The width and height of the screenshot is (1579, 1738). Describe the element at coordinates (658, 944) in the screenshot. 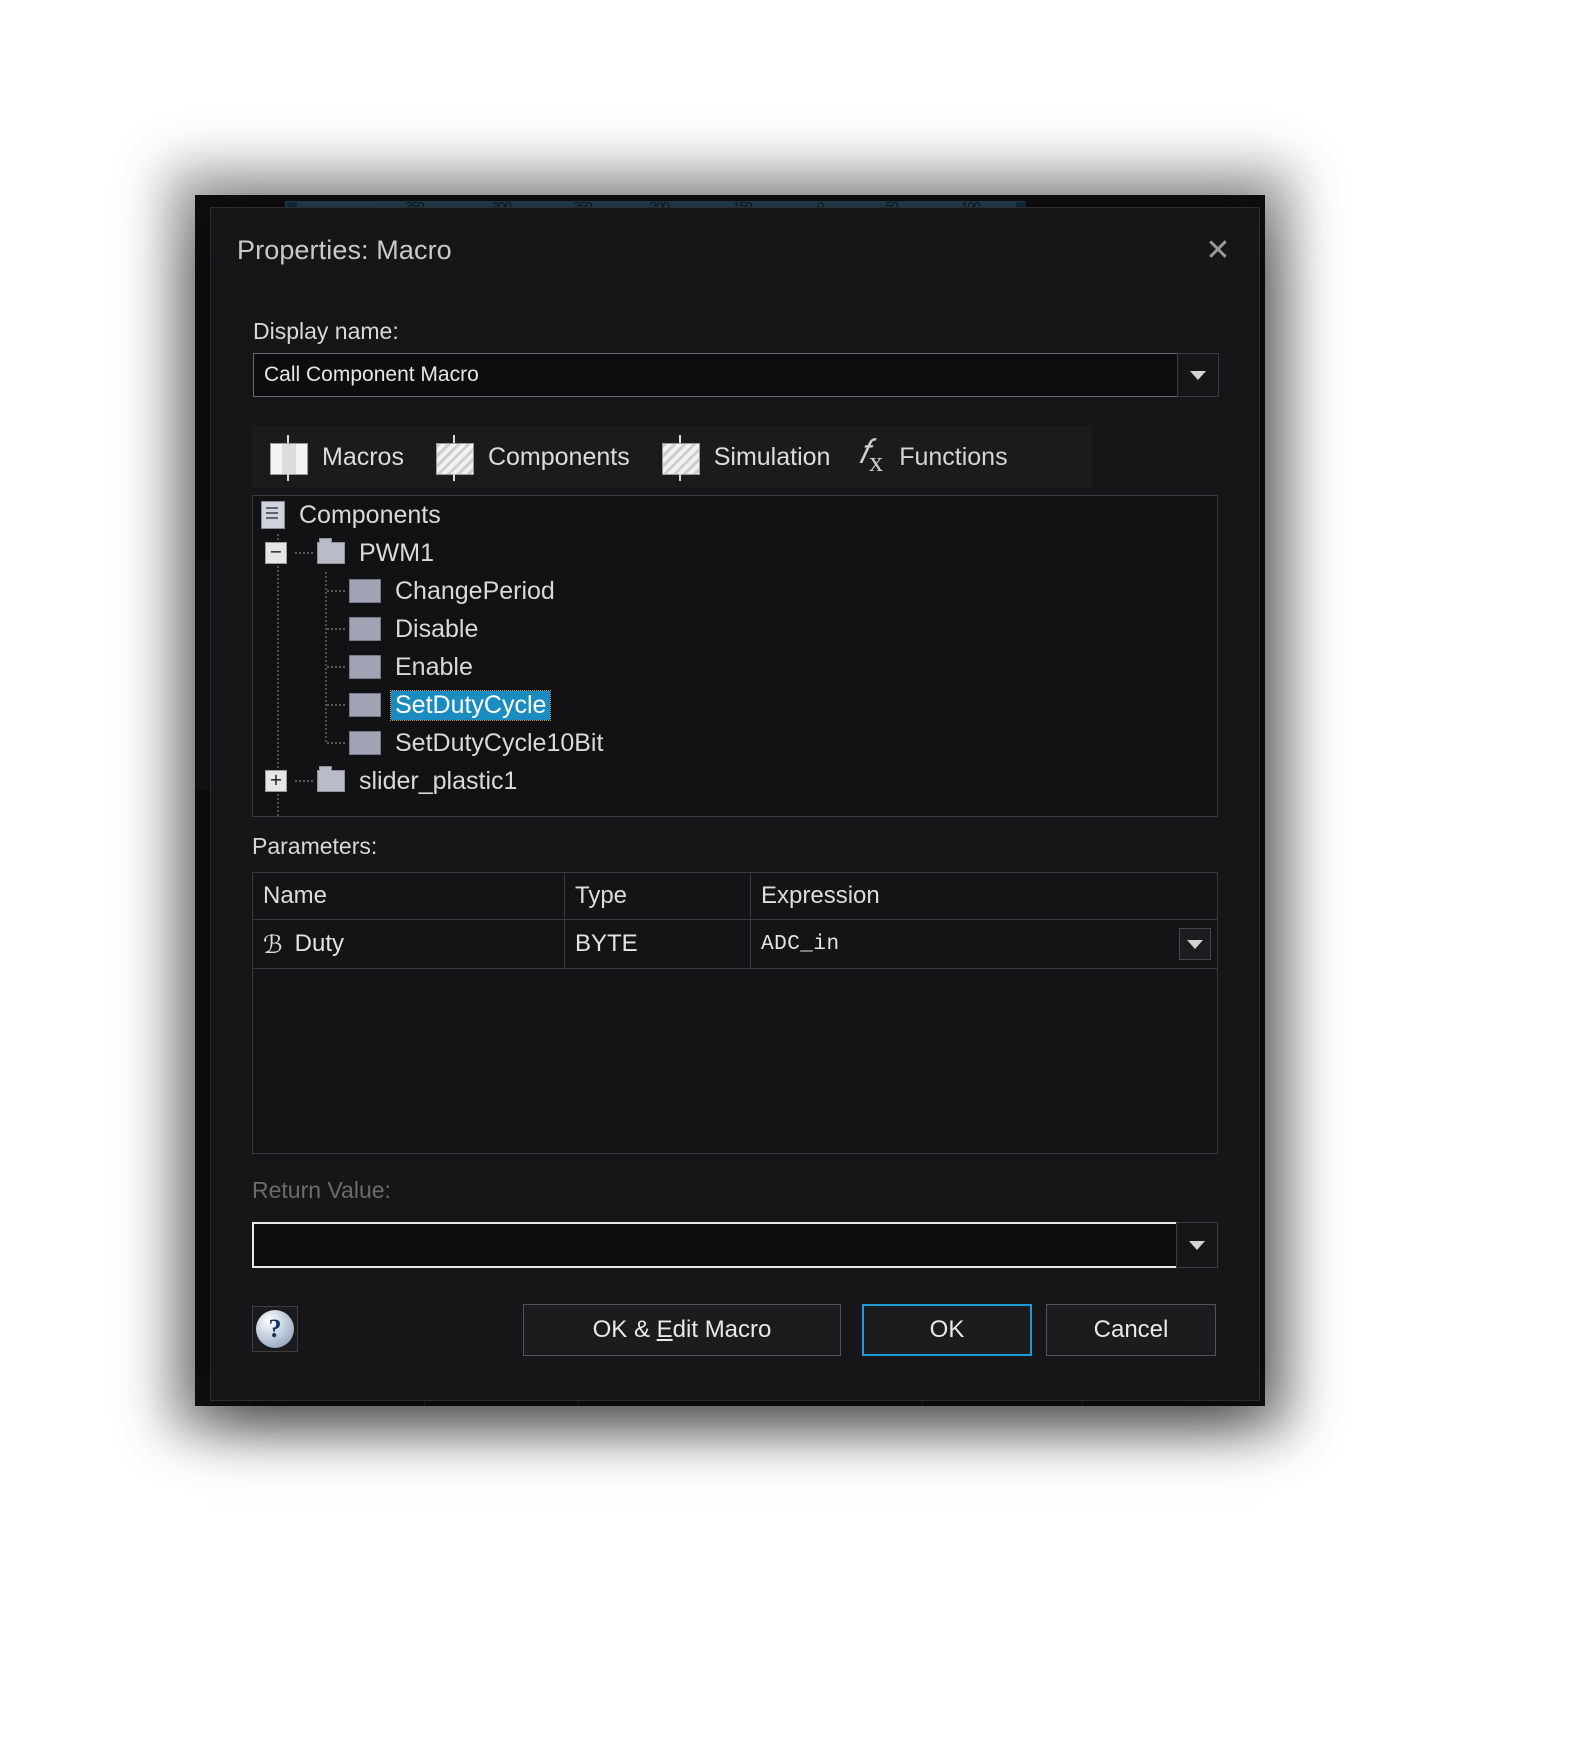

I see `cell-parameter-type: BYTE` at that location.